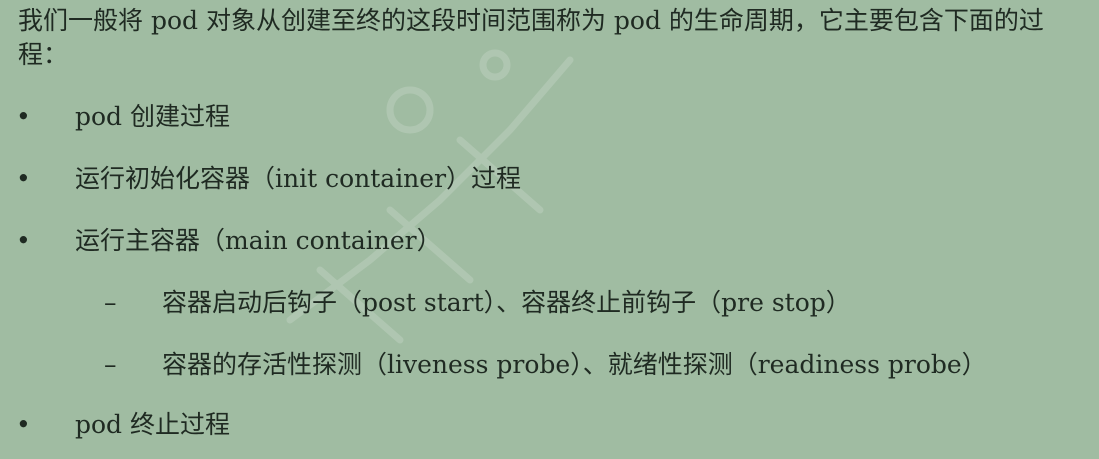 This screenshot has height=459, width=1099. Describe the element at coordinates (258, 240) in the screenshot. I see `list-item-text: 运行主容器（main container）` at that location.